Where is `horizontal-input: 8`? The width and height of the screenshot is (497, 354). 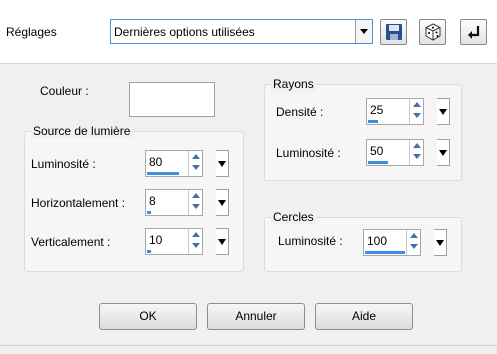
horizontal-input: 8 is located at coordinates (174, 202).